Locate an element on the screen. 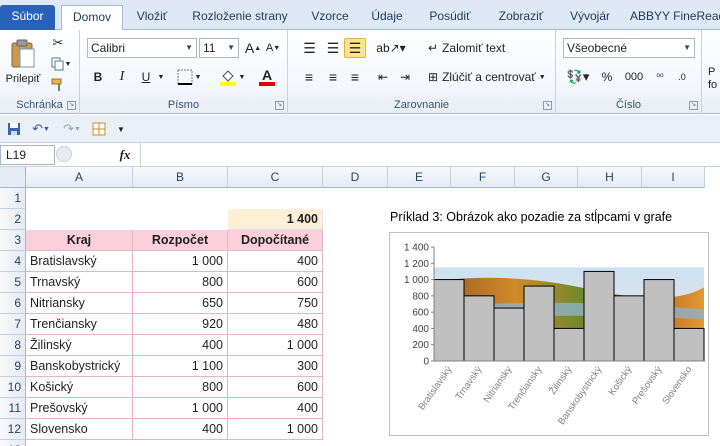 The image size is (720, 446). orientation-button: ab↗▾ is located at coordinates (391, 48).